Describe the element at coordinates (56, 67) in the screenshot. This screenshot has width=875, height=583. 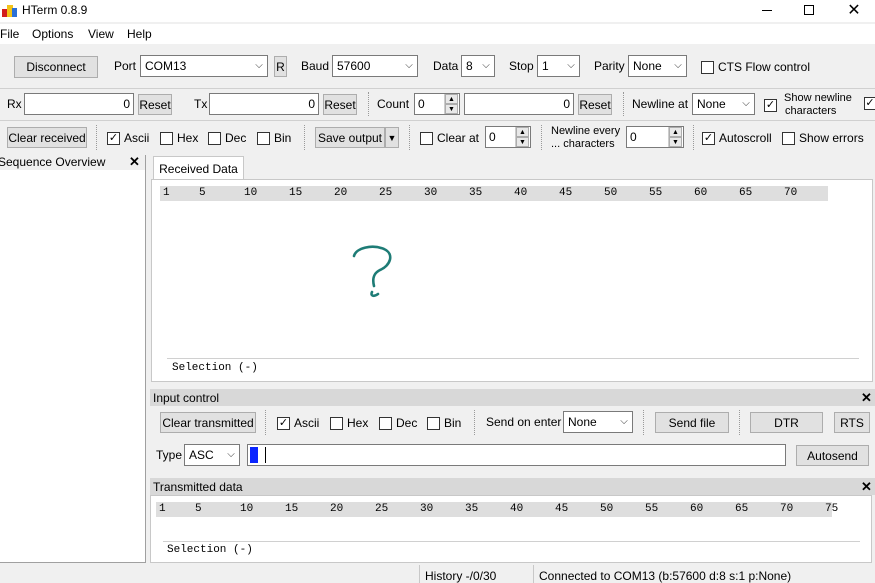
I see `disconnect-button: Disconnect` at that location.